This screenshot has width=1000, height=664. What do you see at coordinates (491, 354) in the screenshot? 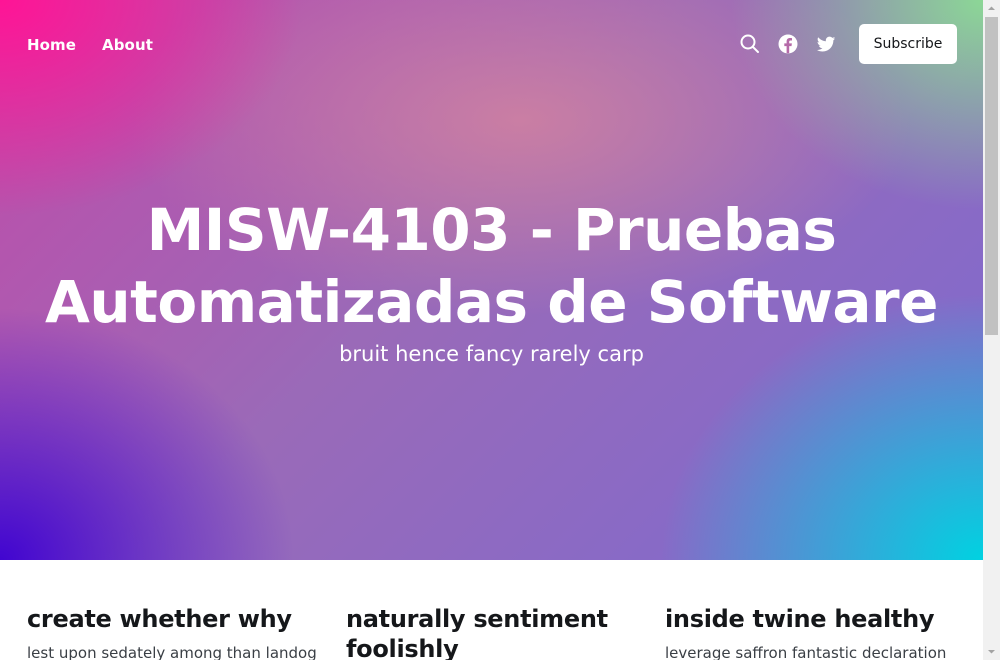
I see `site-description: bruit hence fancy rarely carp` at bounding box center [491, 354].